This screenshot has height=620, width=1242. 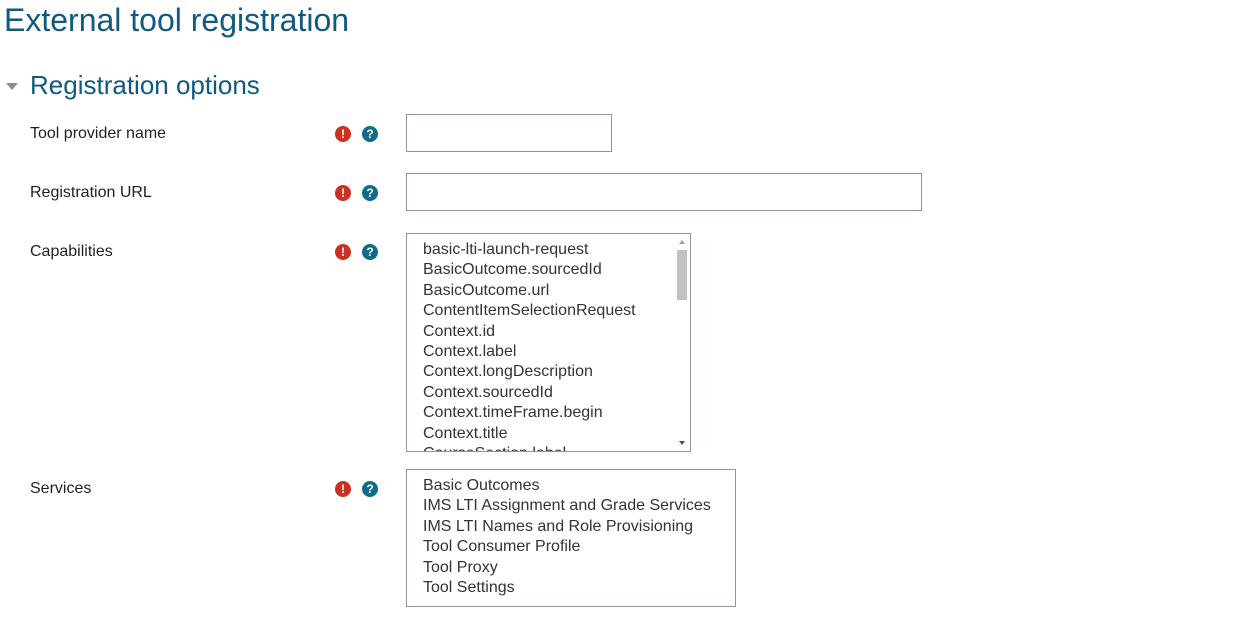 I want to click on tool-provider-name-input, so click(x=509, y=133).